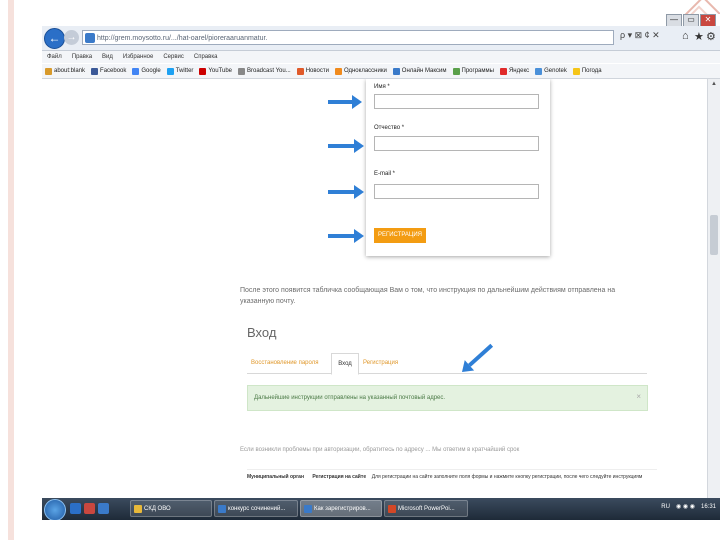  I want to click on quicklaunch-ie-icon, so click(75, 508).